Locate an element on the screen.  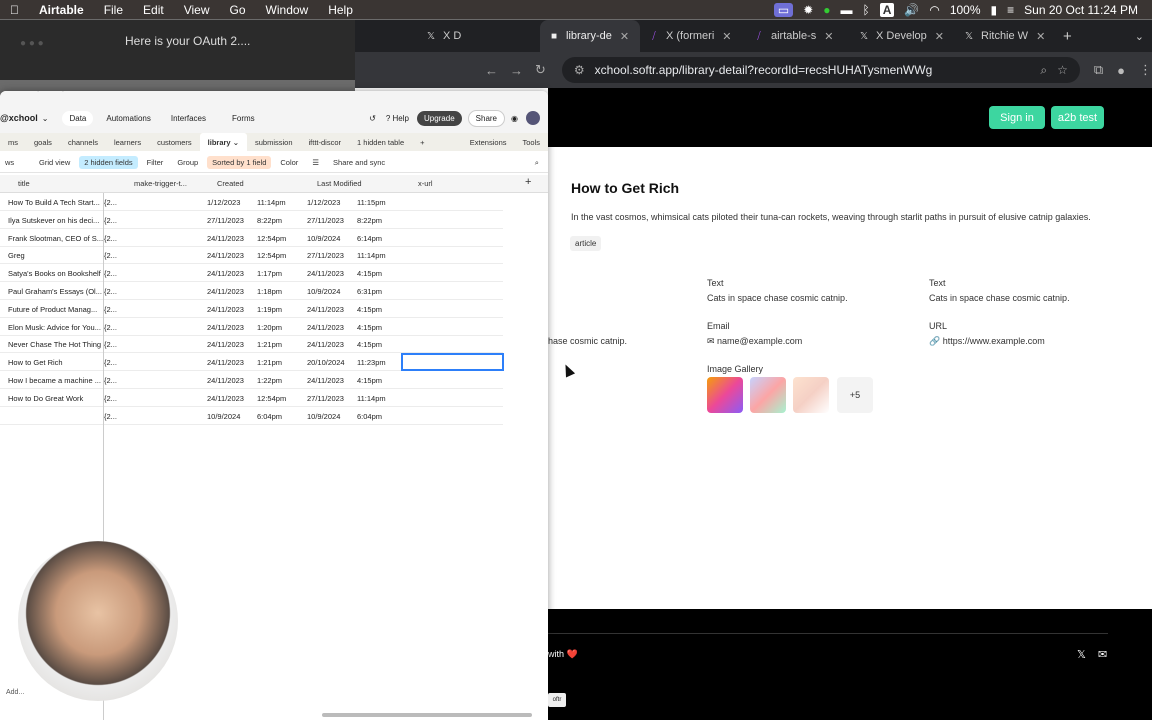
tab-library-detail: ■ library-de ✕ is located at coordinates (590, 36).